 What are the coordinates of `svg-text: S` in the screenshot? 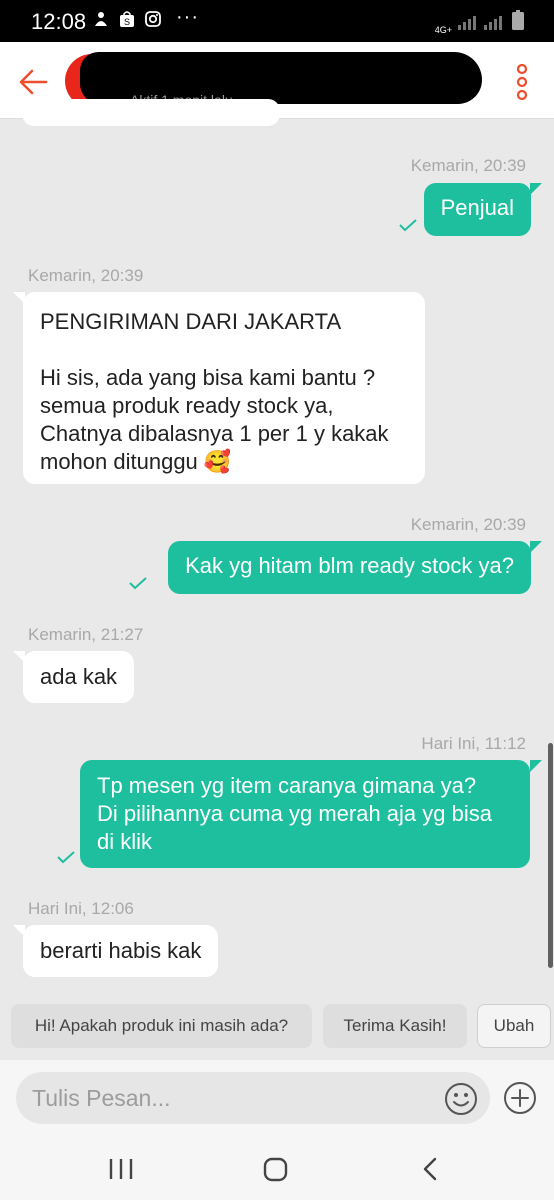 It's located at (127, 22).